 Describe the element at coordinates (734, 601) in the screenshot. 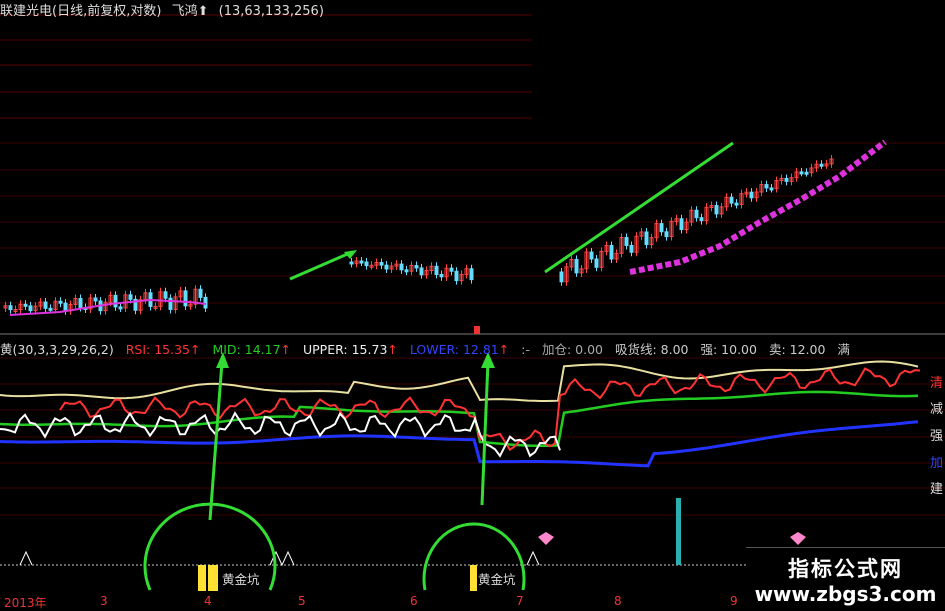

I see `axis-label: 9` at that location.